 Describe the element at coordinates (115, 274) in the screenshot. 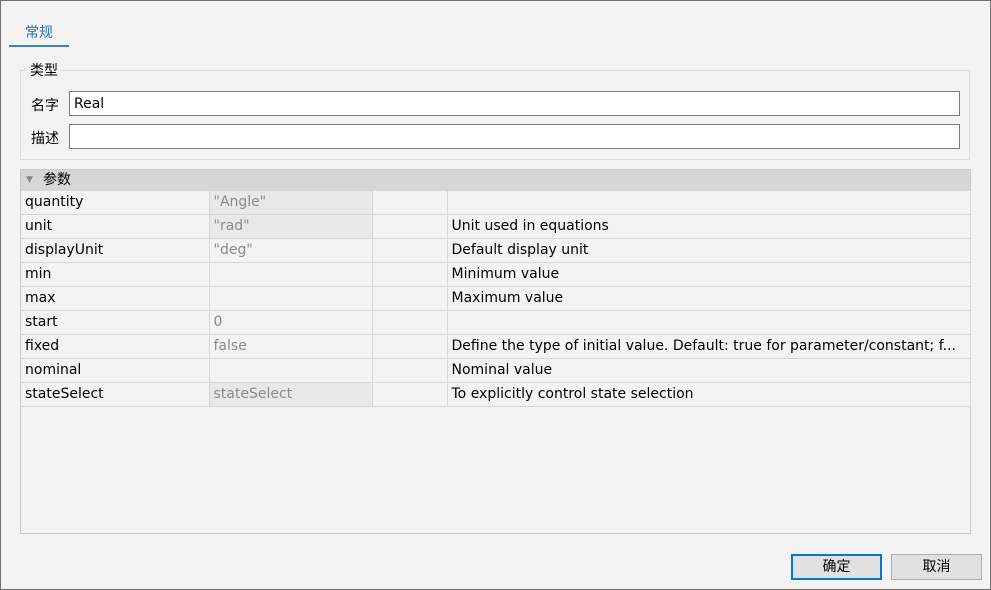

I see `parameter-name: min` at that location.